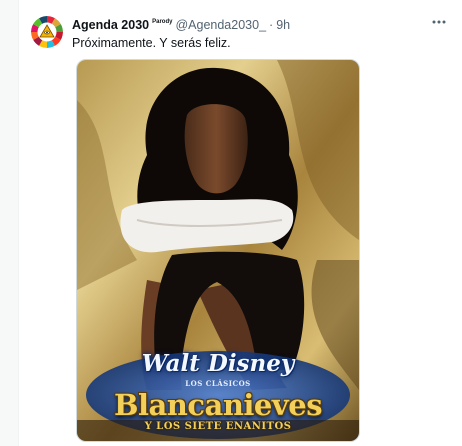  What do you see at coordinates (218, 383) in the screenshot?
I see `poster-collection: LOS CLÁSICOS` at bounding box center [218, 383].